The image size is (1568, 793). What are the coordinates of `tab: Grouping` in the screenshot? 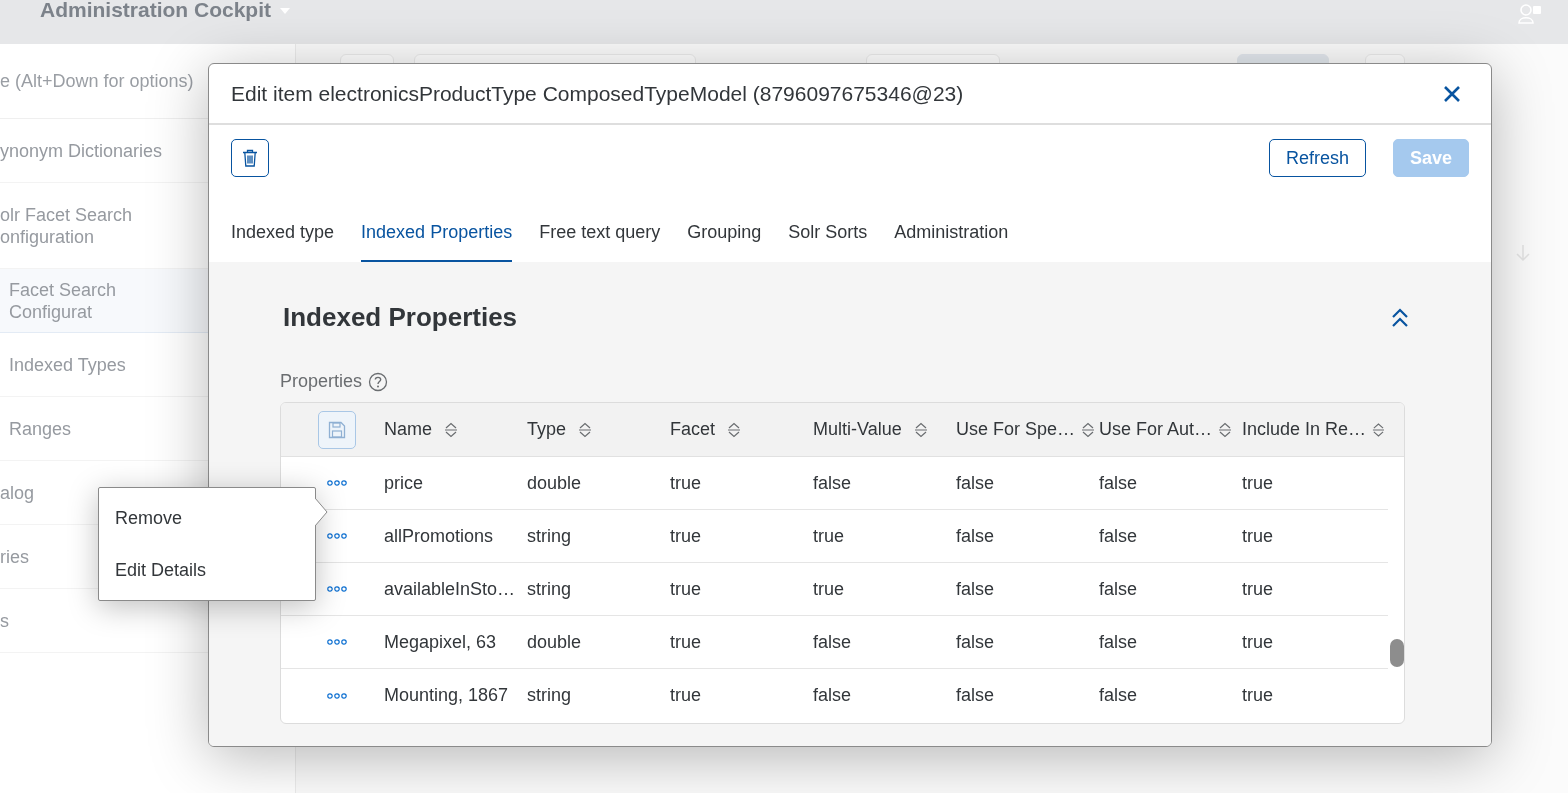 It's located at (724, 242).